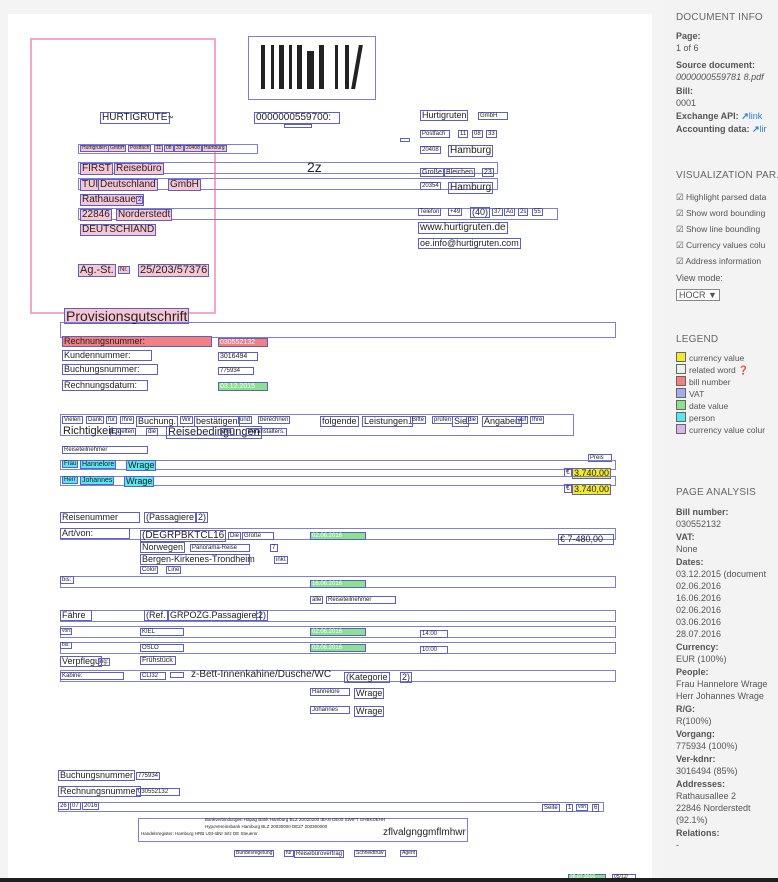  I want to click on rules-word: Veranstalters., so click(266, 432).